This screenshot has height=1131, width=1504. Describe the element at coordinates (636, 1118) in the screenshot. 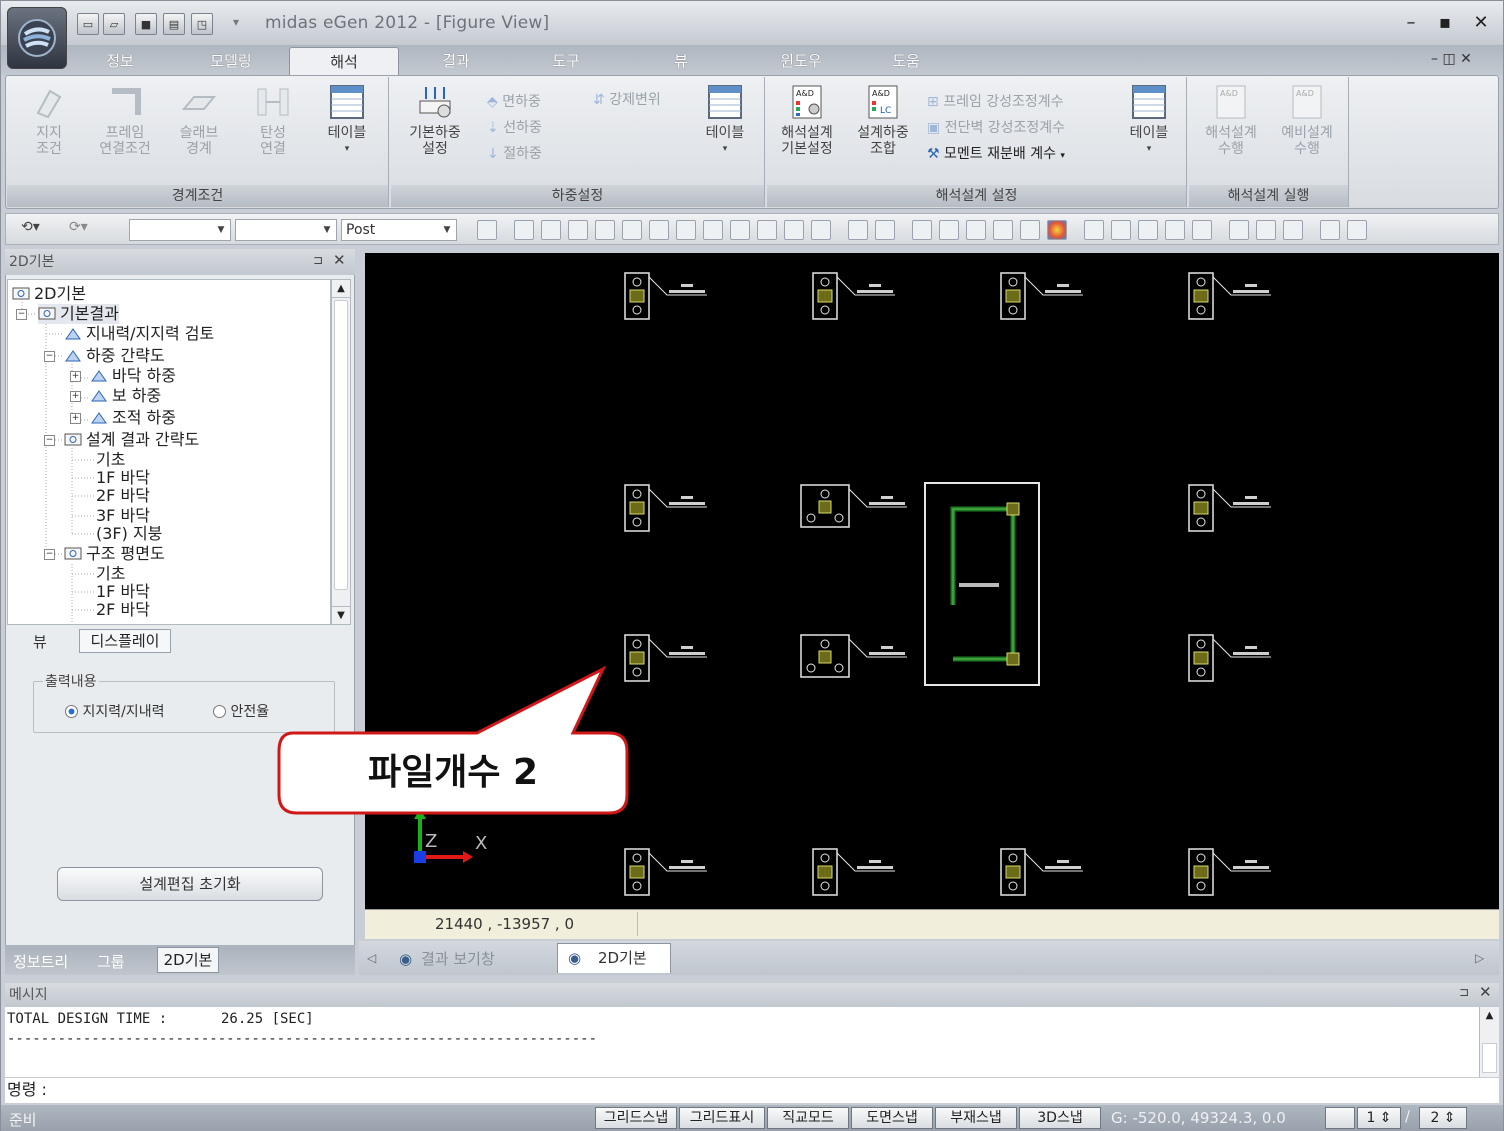

I see `grid-snap-button: 그리드스냅` at that location.